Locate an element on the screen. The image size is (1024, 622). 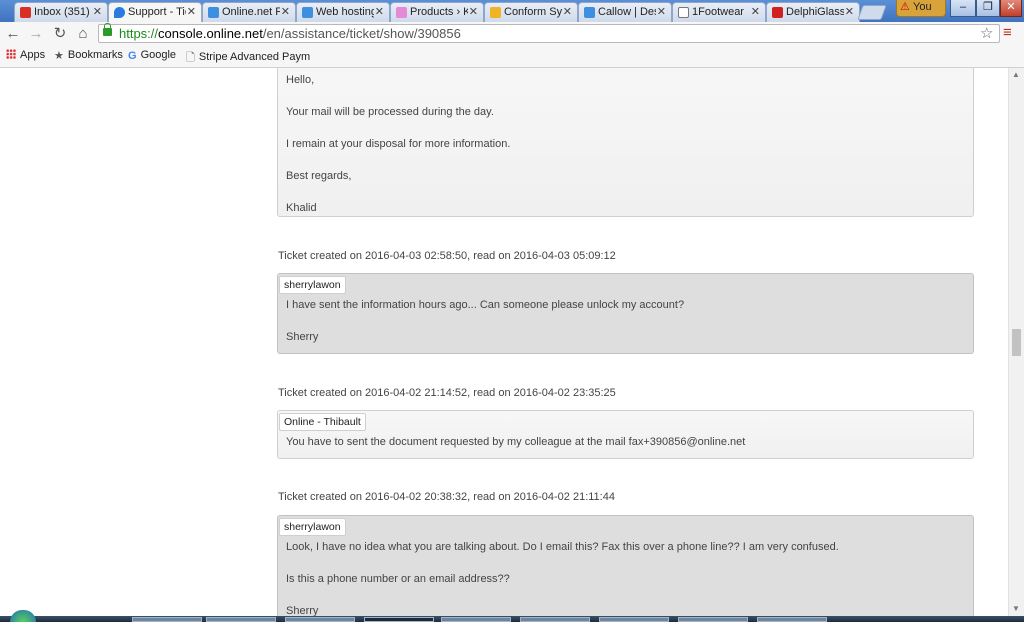
bookmark-label: Stripe Advanced Paym is located at coordinates (254, 57).